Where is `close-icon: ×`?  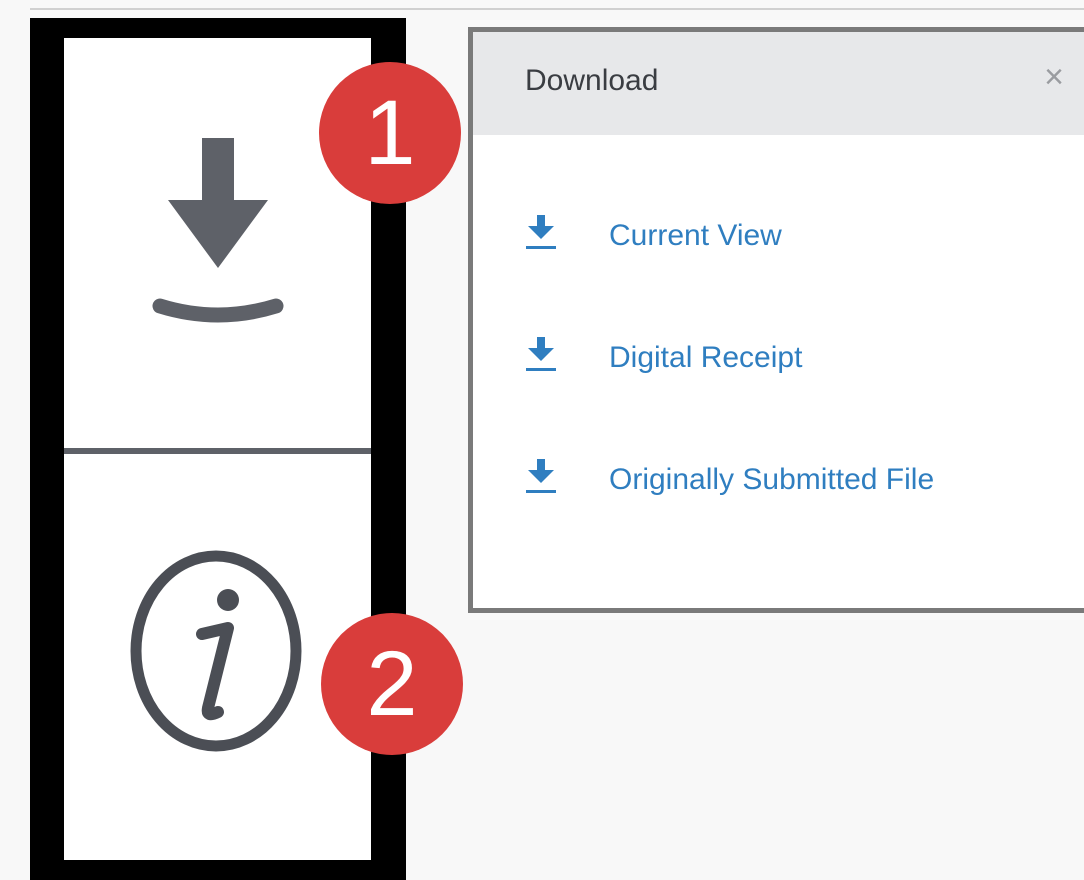
close-icon: × is located at coordinates (1054, 77).